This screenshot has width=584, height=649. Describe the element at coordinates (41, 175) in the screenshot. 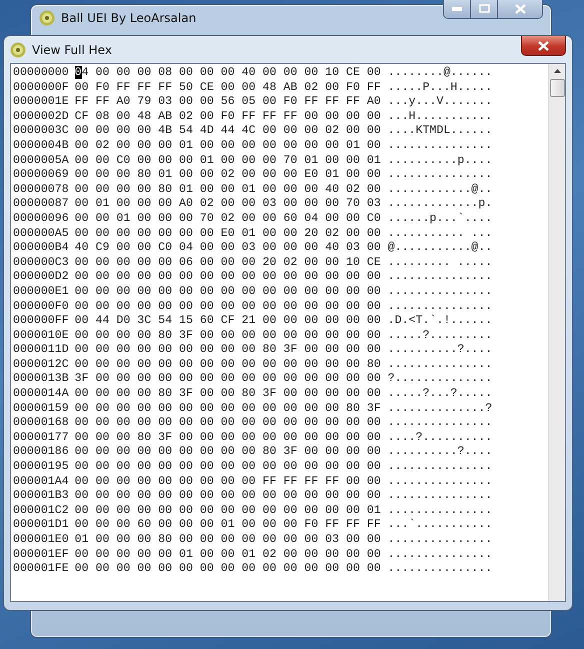

I see `offset-label: 00000069` at that location.